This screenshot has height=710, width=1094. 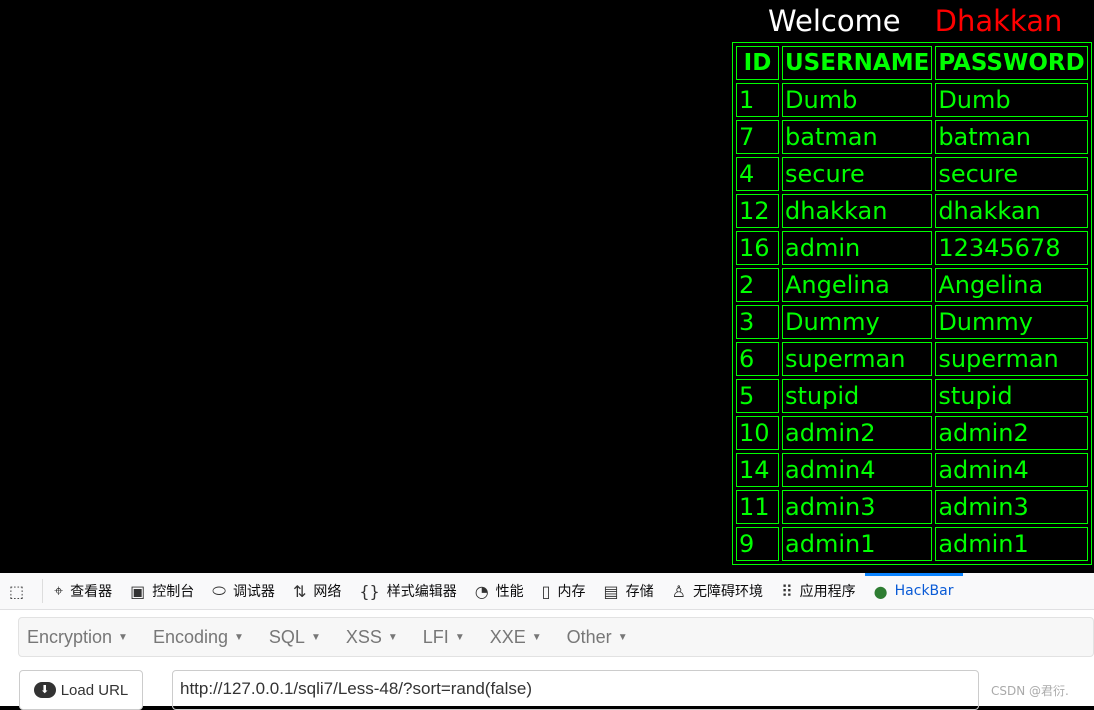 I want to click on cell-username: admin1, so click(x=857, y=544).